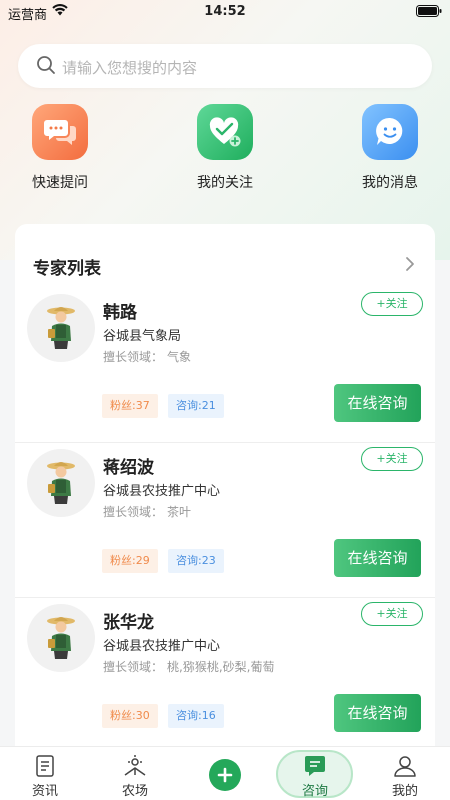 This screenshot has width=450, height=800. What do you see at coordinates (225, 259) in the screenshot?
I see `expert-list-header: 专家列表` at bounding box center [225, 259].